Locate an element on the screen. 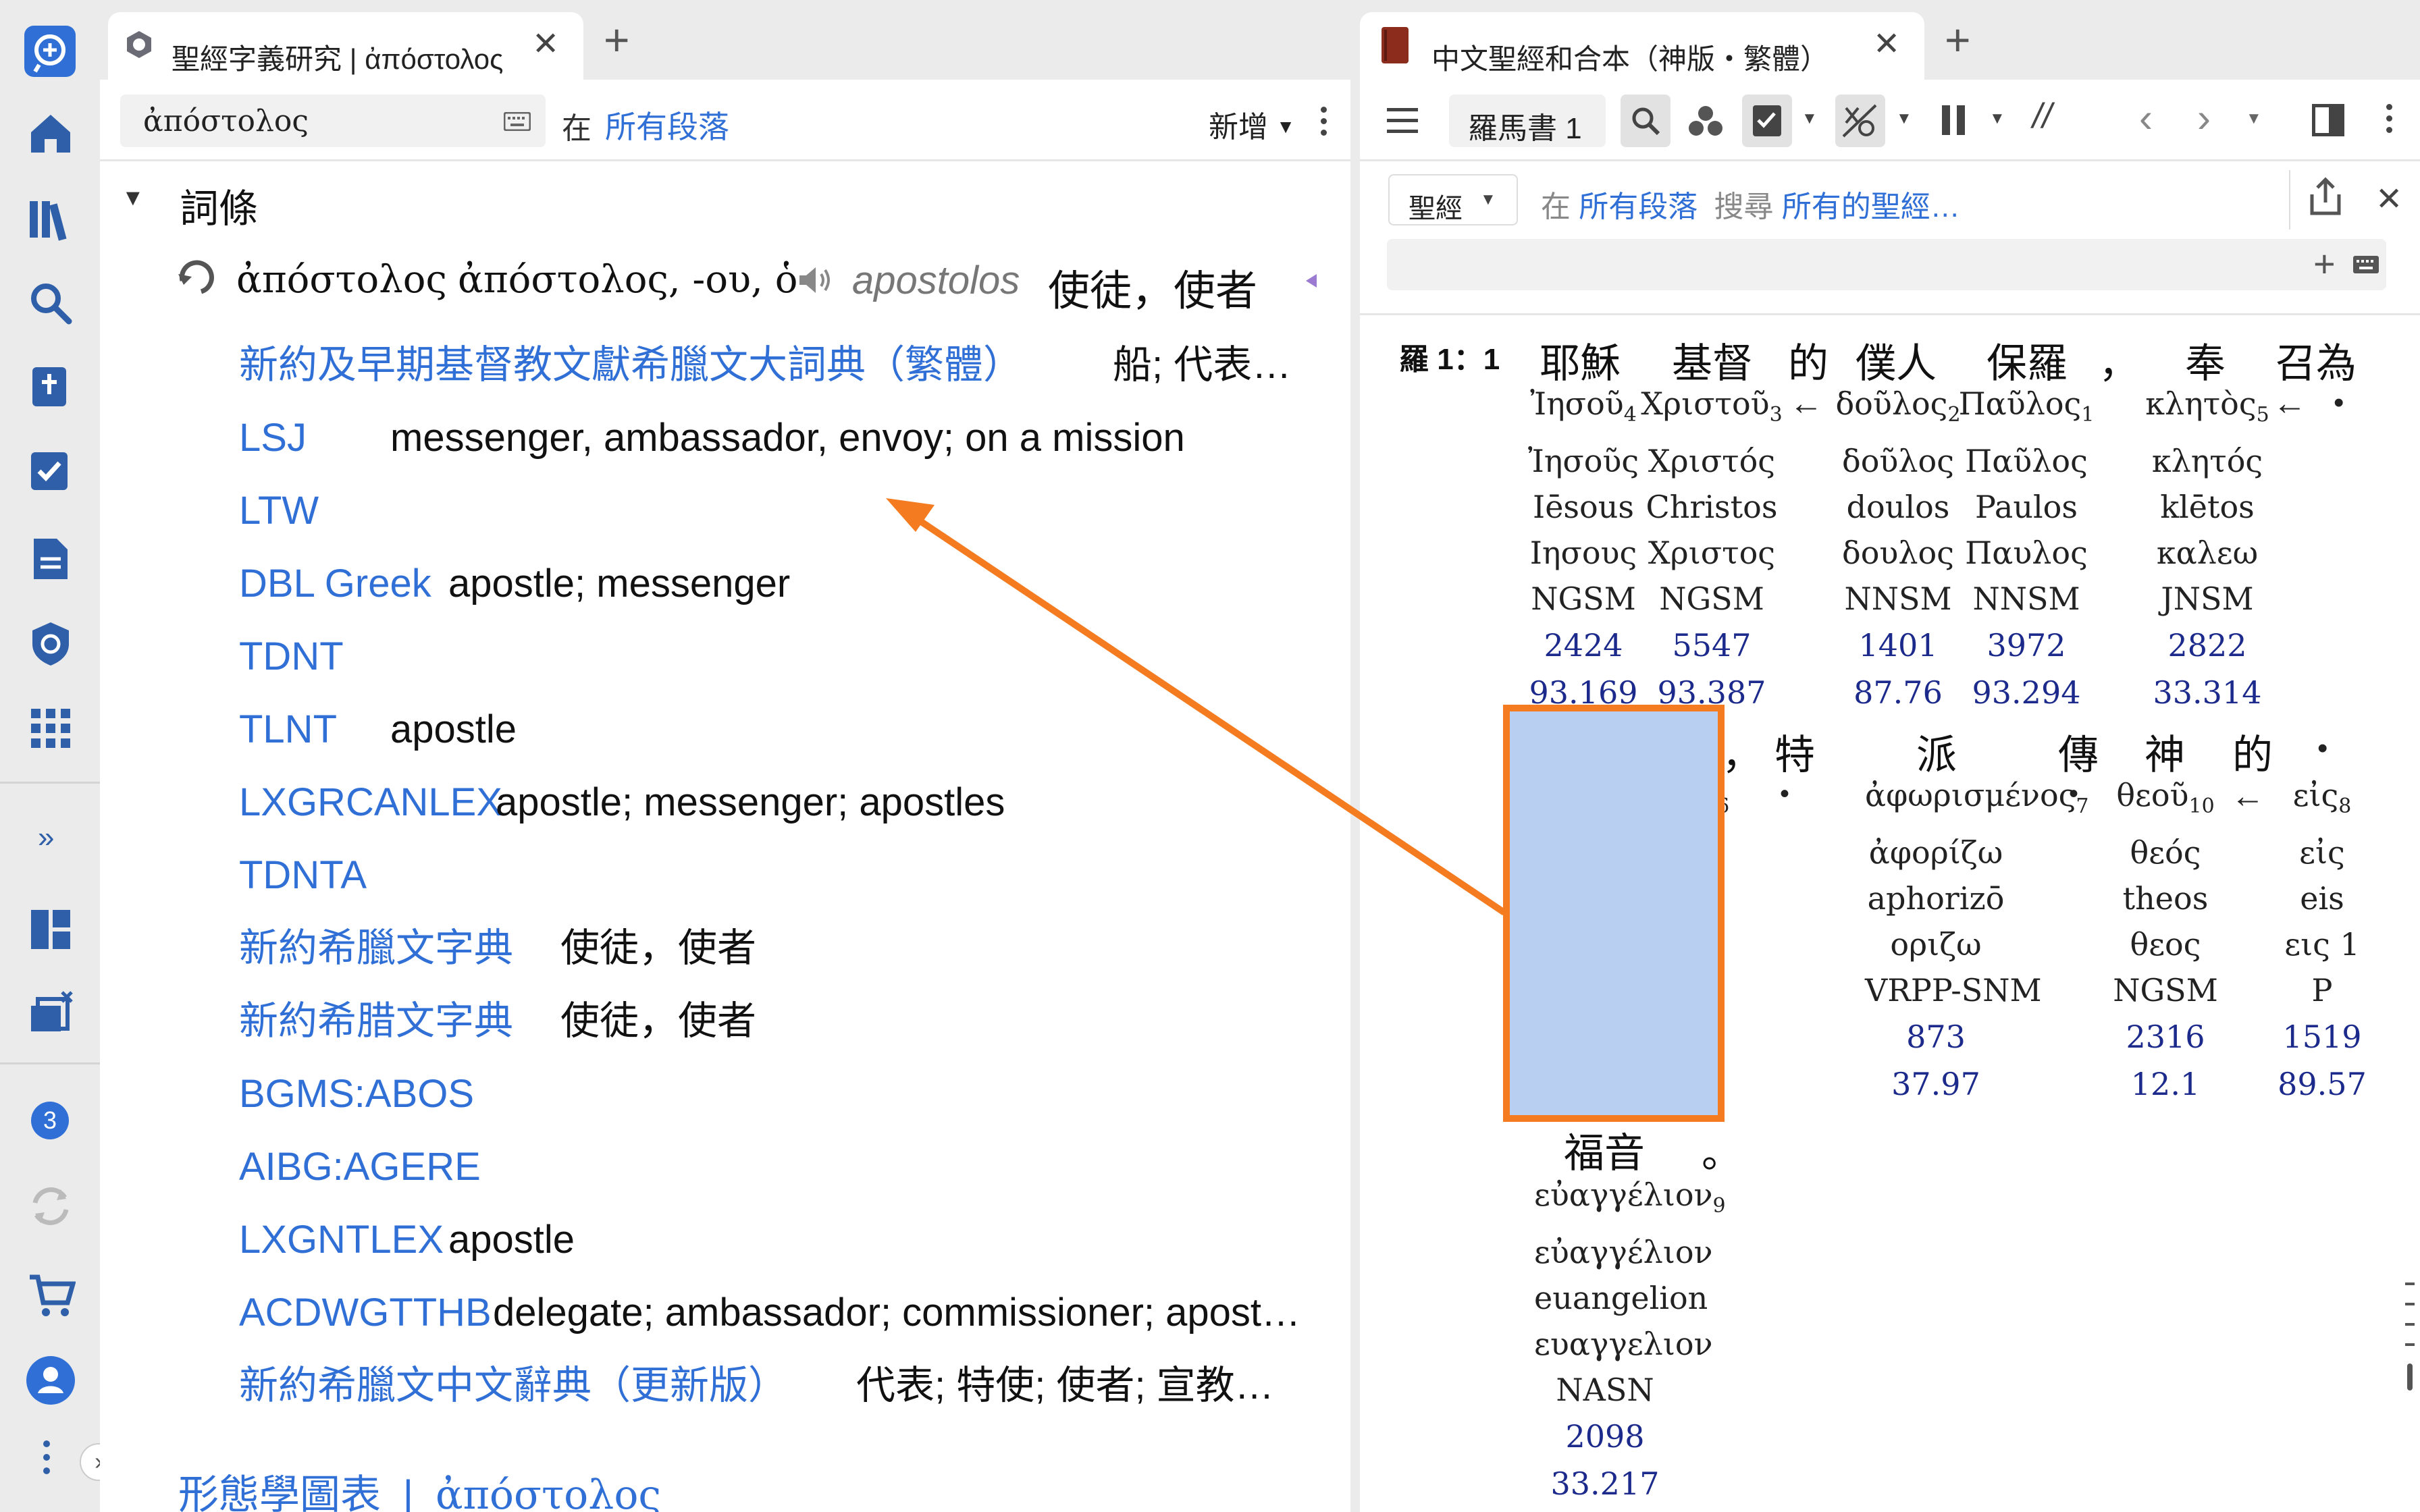 This screenshot has width=2420, height=1512. lemma-cycle-icon is located at coordinates (196, 277).